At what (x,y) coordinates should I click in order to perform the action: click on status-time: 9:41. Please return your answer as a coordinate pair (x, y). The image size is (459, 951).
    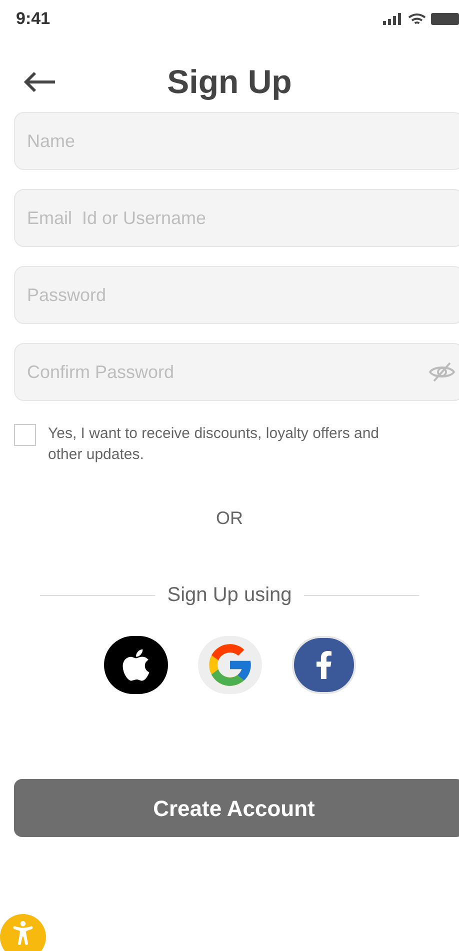
    Looking at the image, I should click on (33, 19).